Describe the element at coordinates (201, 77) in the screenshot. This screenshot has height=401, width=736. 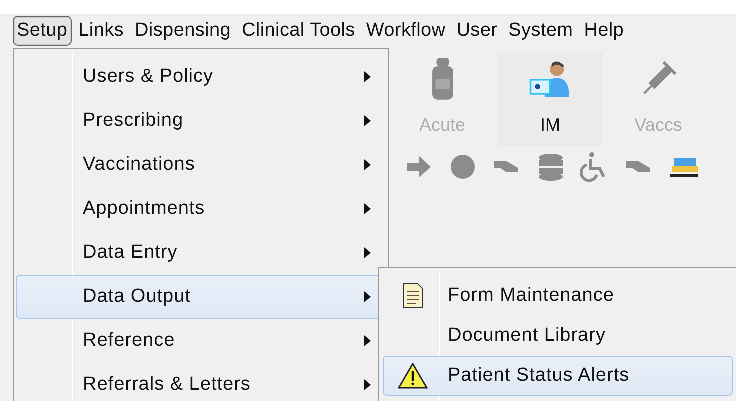
I see `menu-item: Users & Policy` at that location.